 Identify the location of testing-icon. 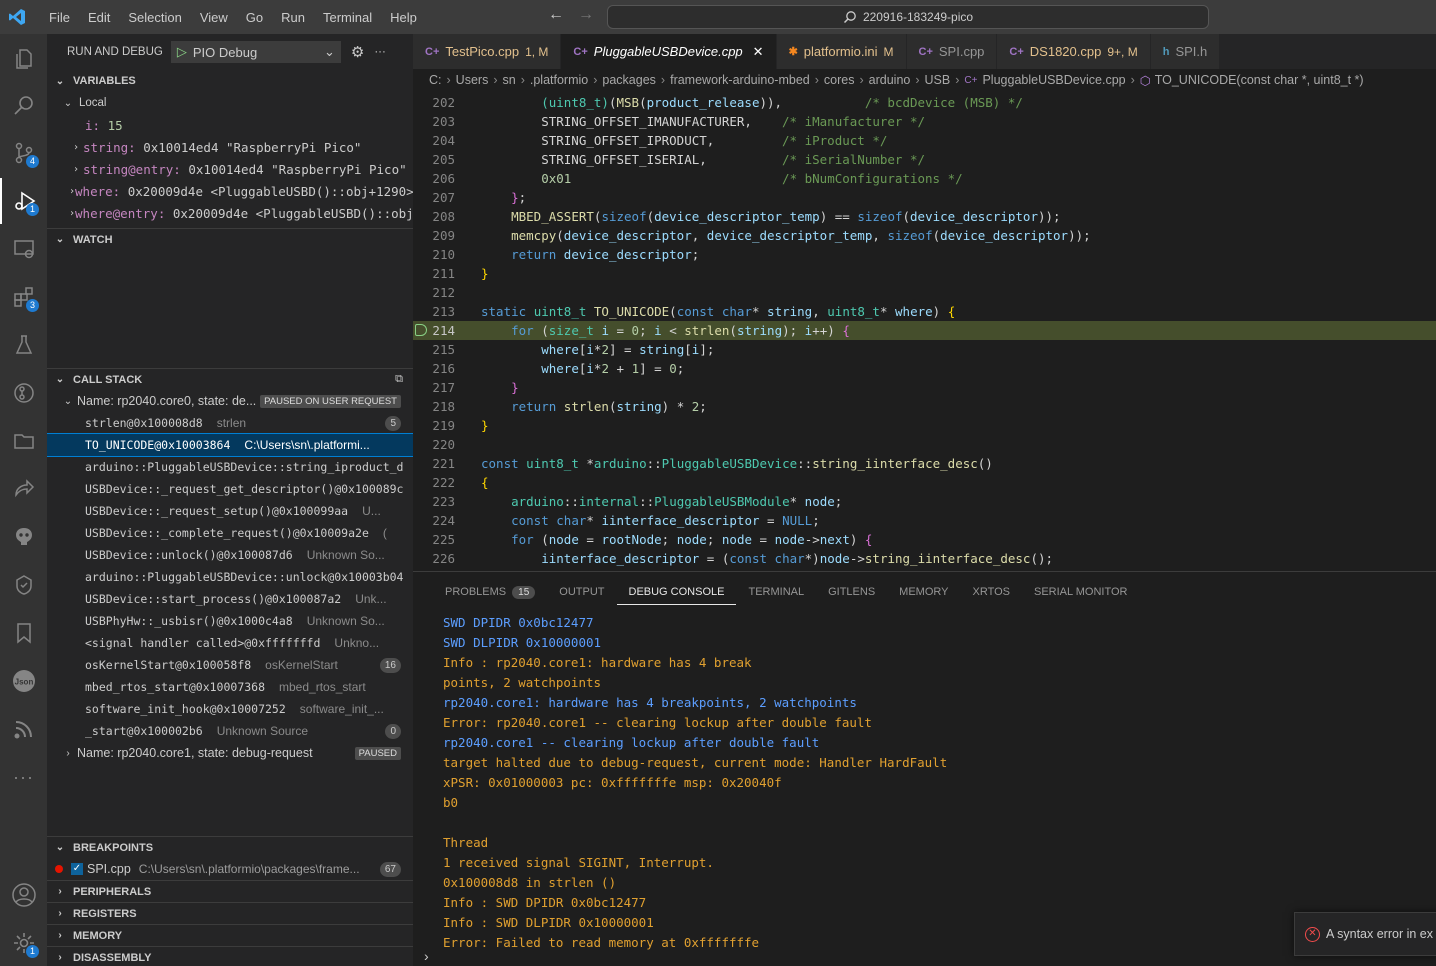
(23, 345).